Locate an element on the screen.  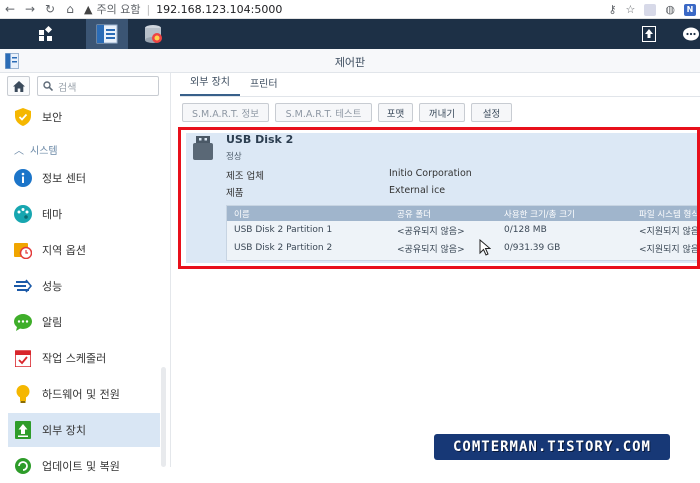
house-icon is located at coordinates (18, 86).